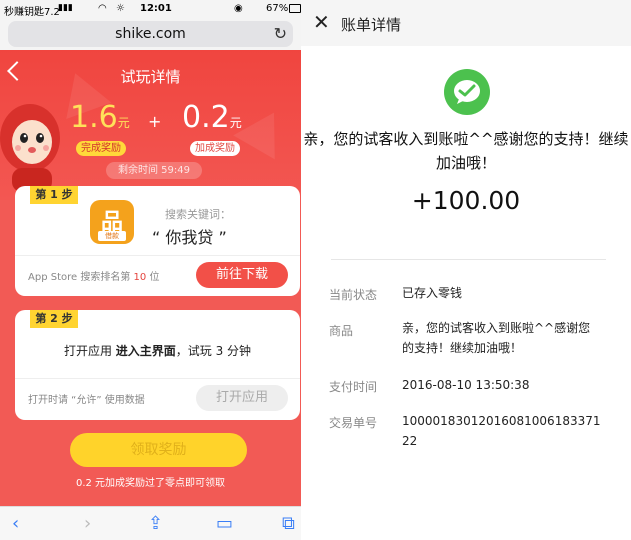 The image size is (631, 540). Describe the element at coordinates (264, 130) in the screenshot. I see `deco-triangle` at that location.